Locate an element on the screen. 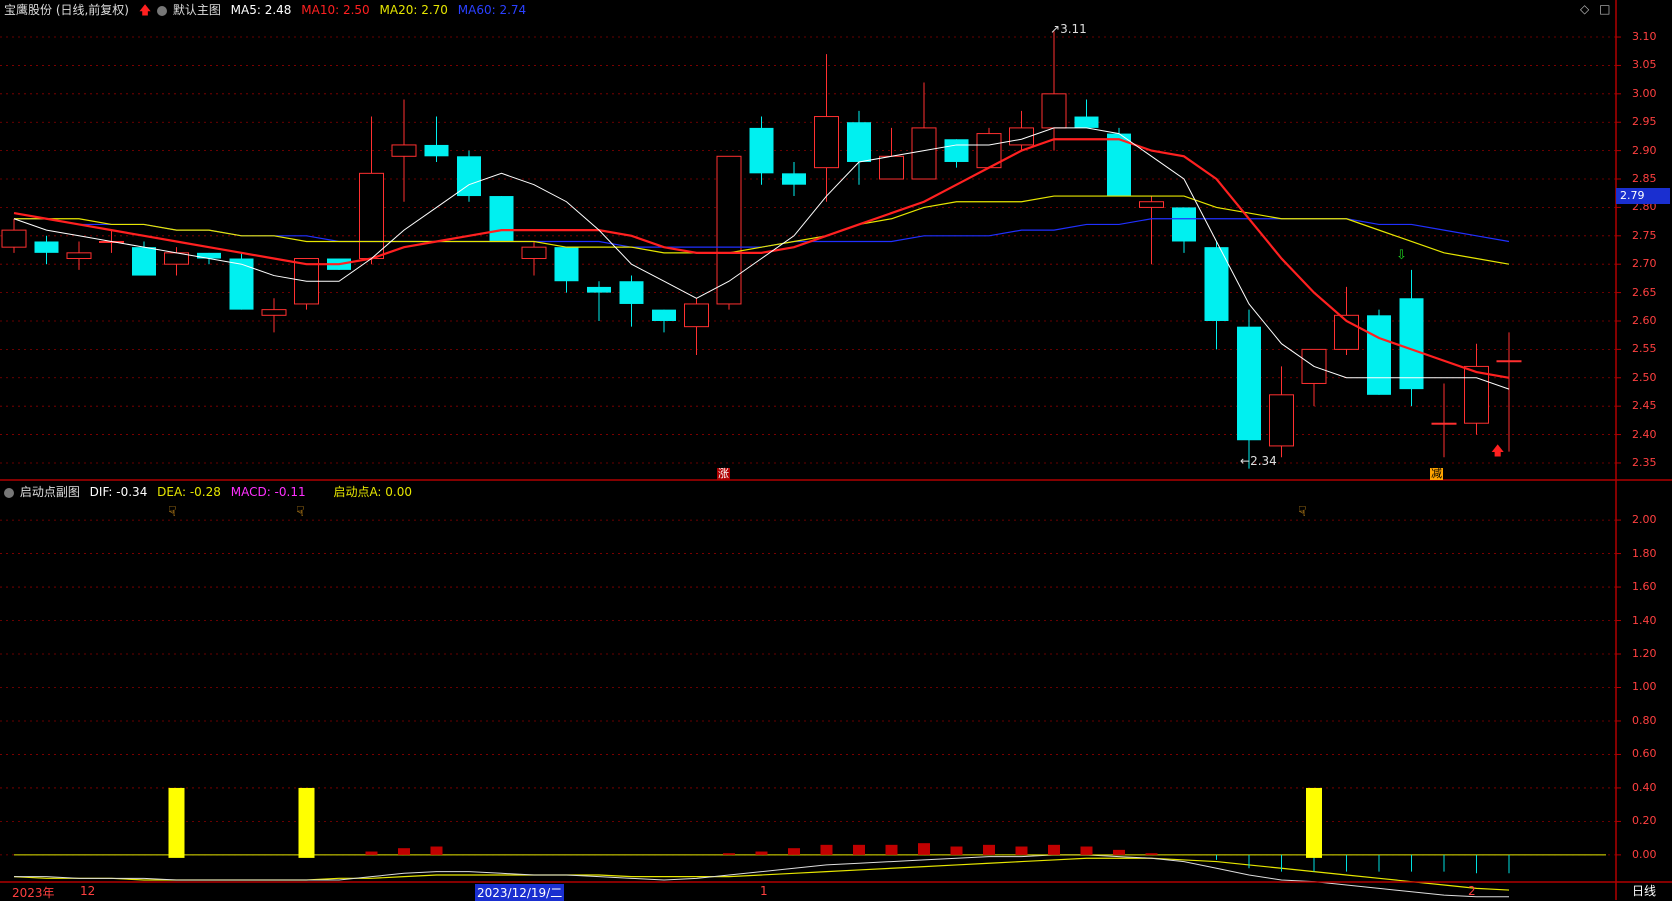 The height and width of the screenshot is (901, 1672). ma20-line is located at coordinates (762, 230).